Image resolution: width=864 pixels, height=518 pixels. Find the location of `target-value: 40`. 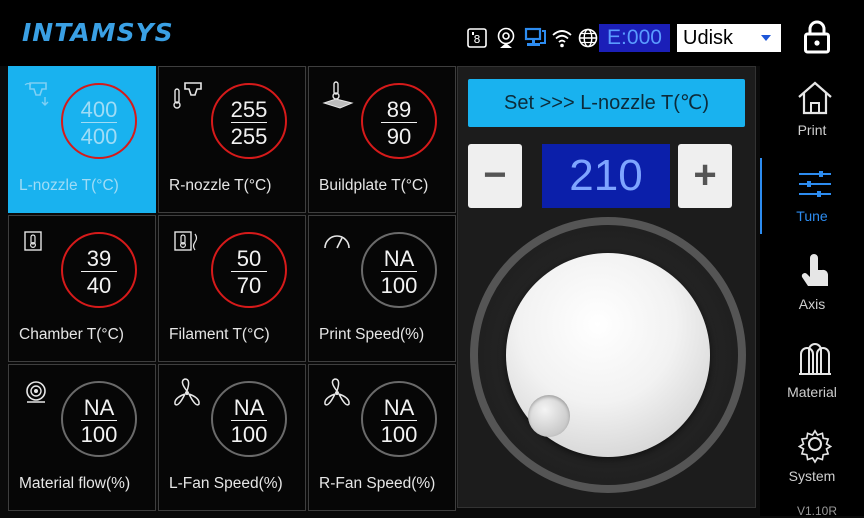

target-value: 40 is located at coordinates (99, 285).